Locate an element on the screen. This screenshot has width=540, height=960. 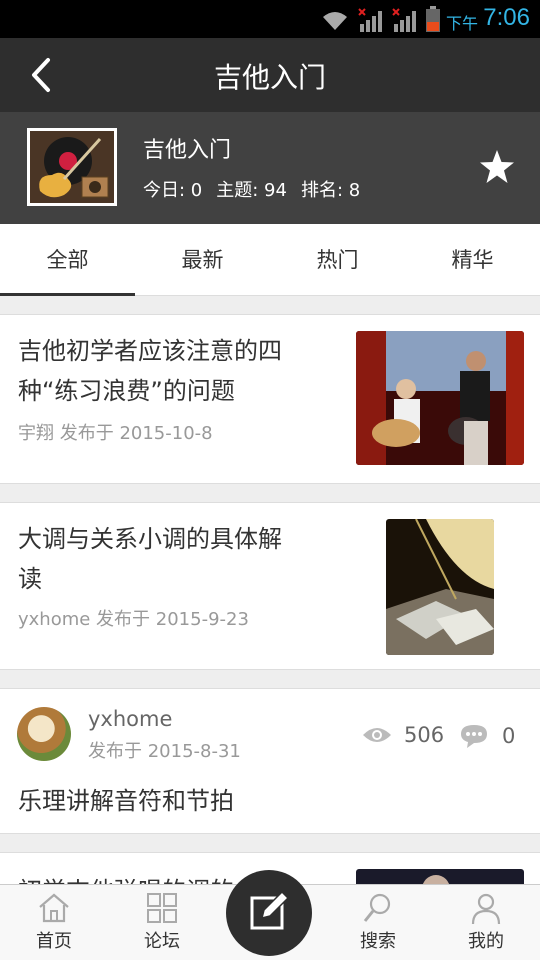
views-value: 506 is located at coordinates (424, 735).